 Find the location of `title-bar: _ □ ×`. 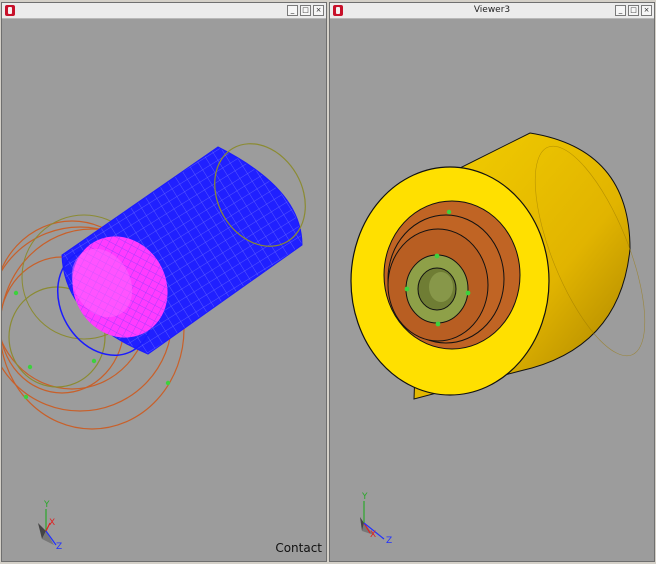

title-bar: _ □ × is located at coordinates (164, 11).